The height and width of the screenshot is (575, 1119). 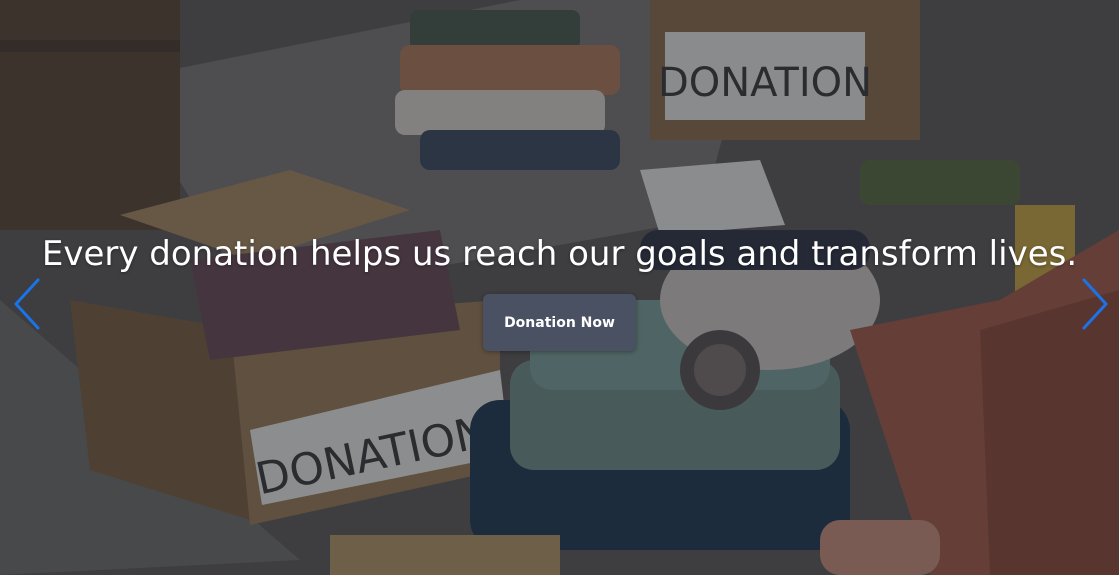 What do you see at coordinates (559, 322) in the screenshot?
I see `donation-now-button: Donation Now` at bounding box center [559, 322].